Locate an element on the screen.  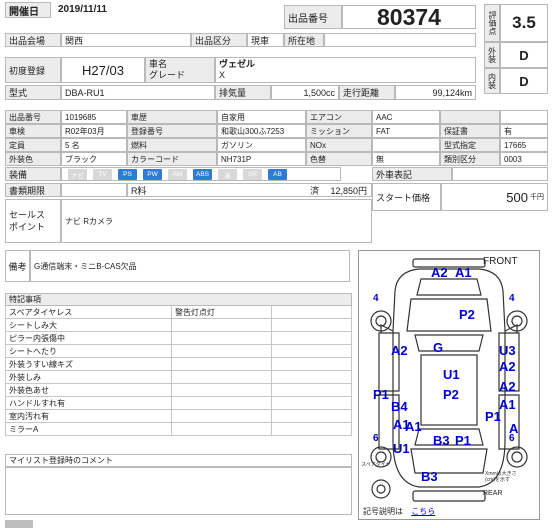
hall-value: 関西 is located at coordinates (126, 40).